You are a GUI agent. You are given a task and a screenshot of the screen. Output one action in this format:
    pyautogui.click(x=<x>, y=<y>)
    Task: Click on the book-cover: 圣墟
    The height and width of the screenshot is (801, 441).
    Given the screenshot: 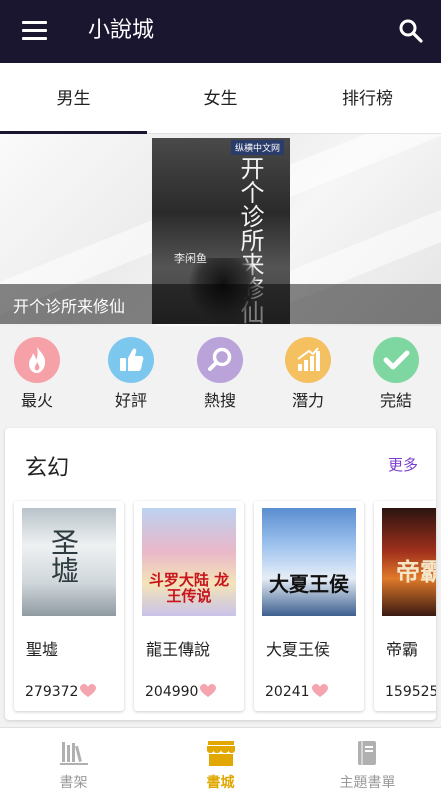 What is the action you would take?
    pyautogui.click(x=69, y=562)
    